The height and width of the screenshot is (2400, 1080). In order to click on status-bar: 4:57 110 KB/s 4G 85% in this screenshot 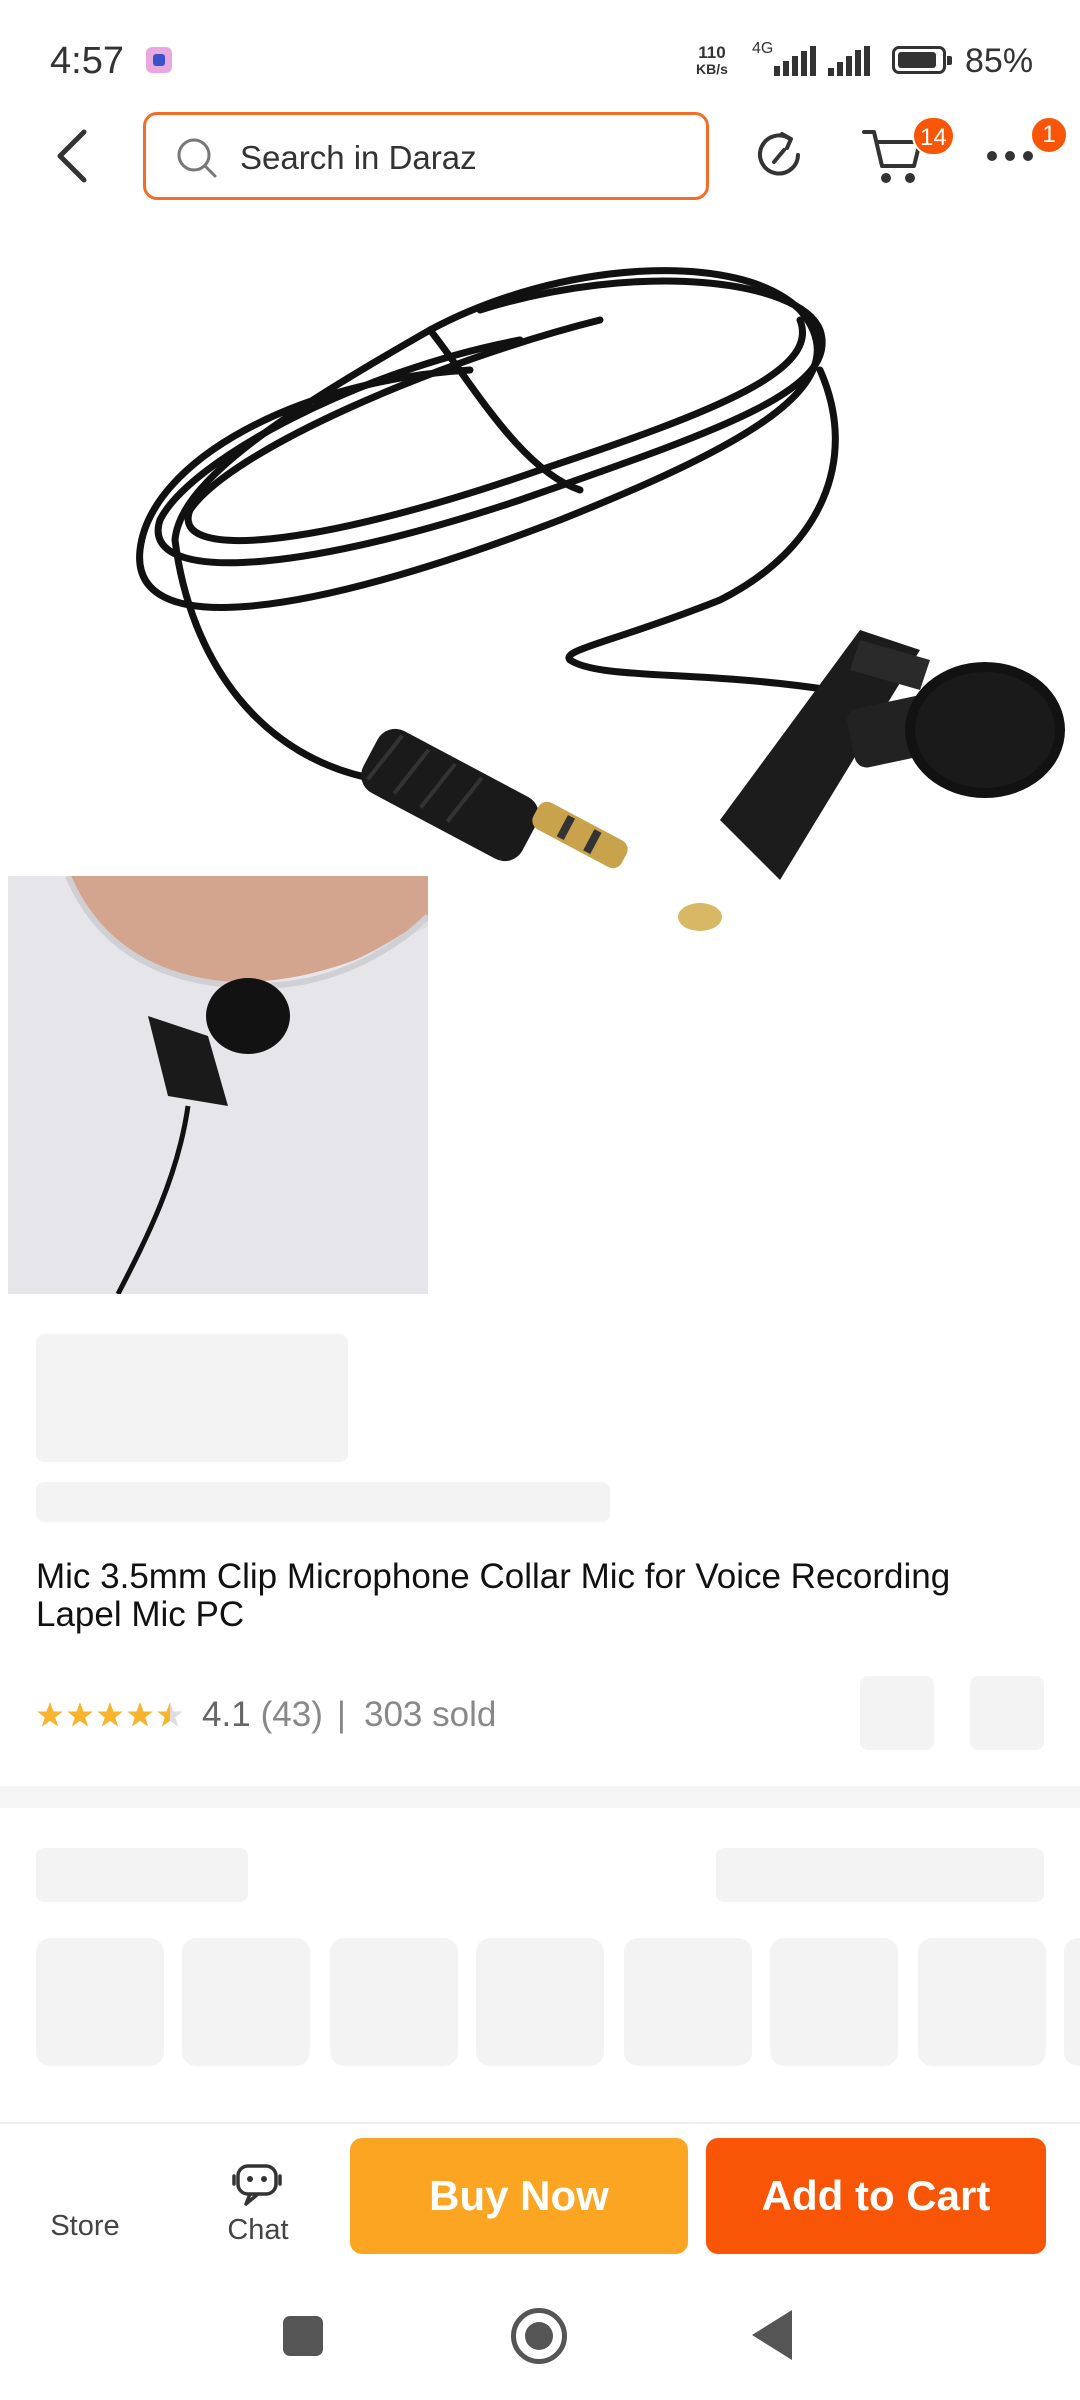, I will do `click(540, 55)`.